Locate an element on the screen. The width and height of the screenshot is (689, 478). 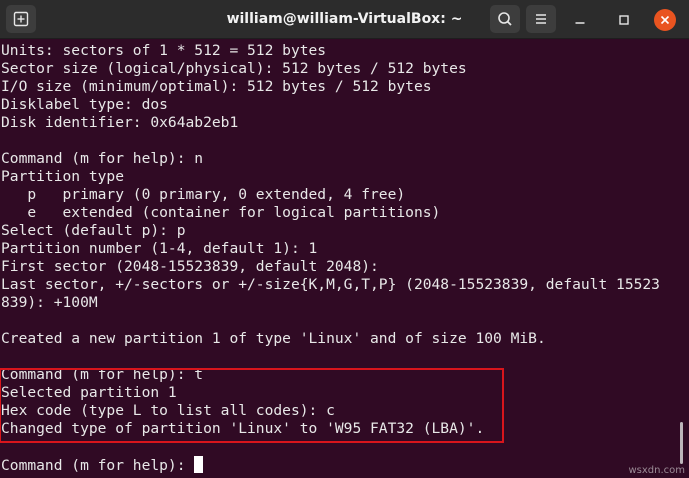
search-icon is located at coordinates (505, 19).